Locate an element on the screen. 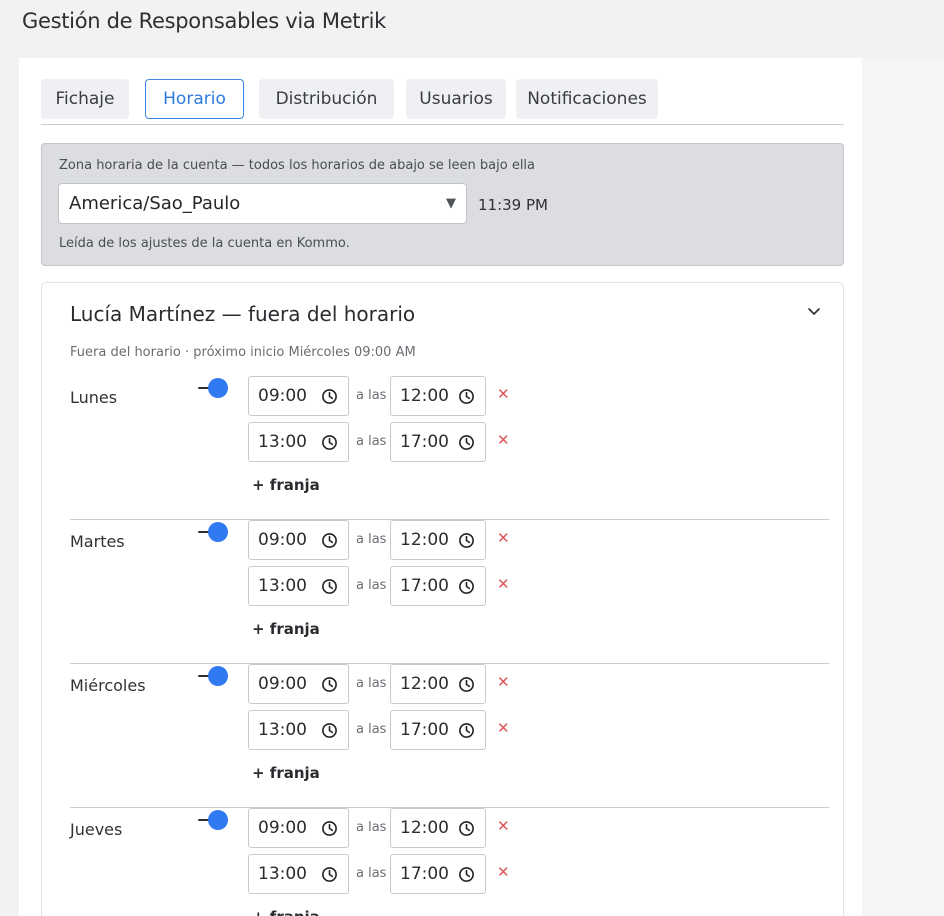 This screenshot has height=916, width=944. chevron-down-icon is located at coordinates (814, 311).